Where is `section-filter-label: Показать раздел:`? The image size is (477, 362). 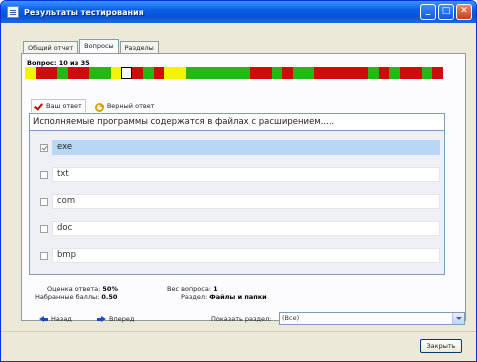 section-filter-label: Показать раздел: is located at coordinates (241, 319).